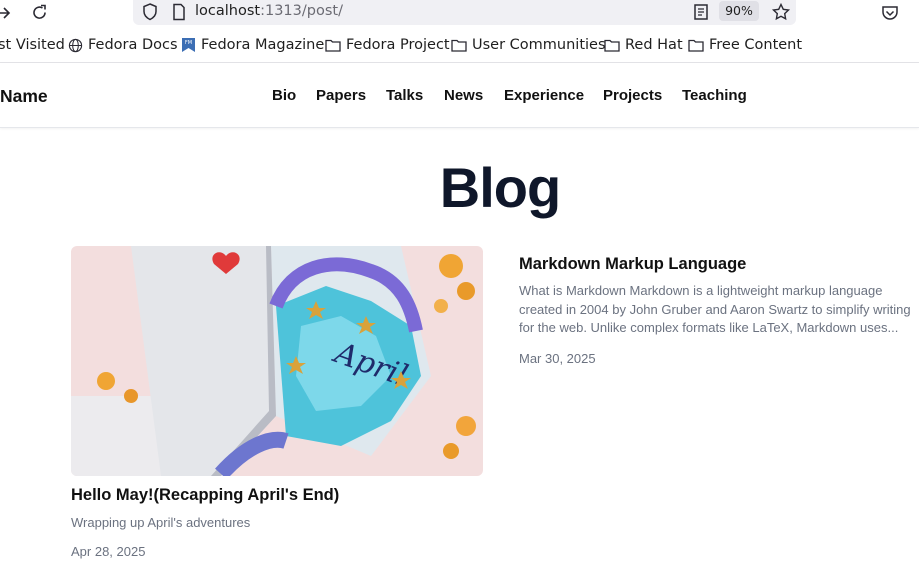 The image size is (919, 577). I want to click on bookmark-label: st Visited, so click(32, 45).